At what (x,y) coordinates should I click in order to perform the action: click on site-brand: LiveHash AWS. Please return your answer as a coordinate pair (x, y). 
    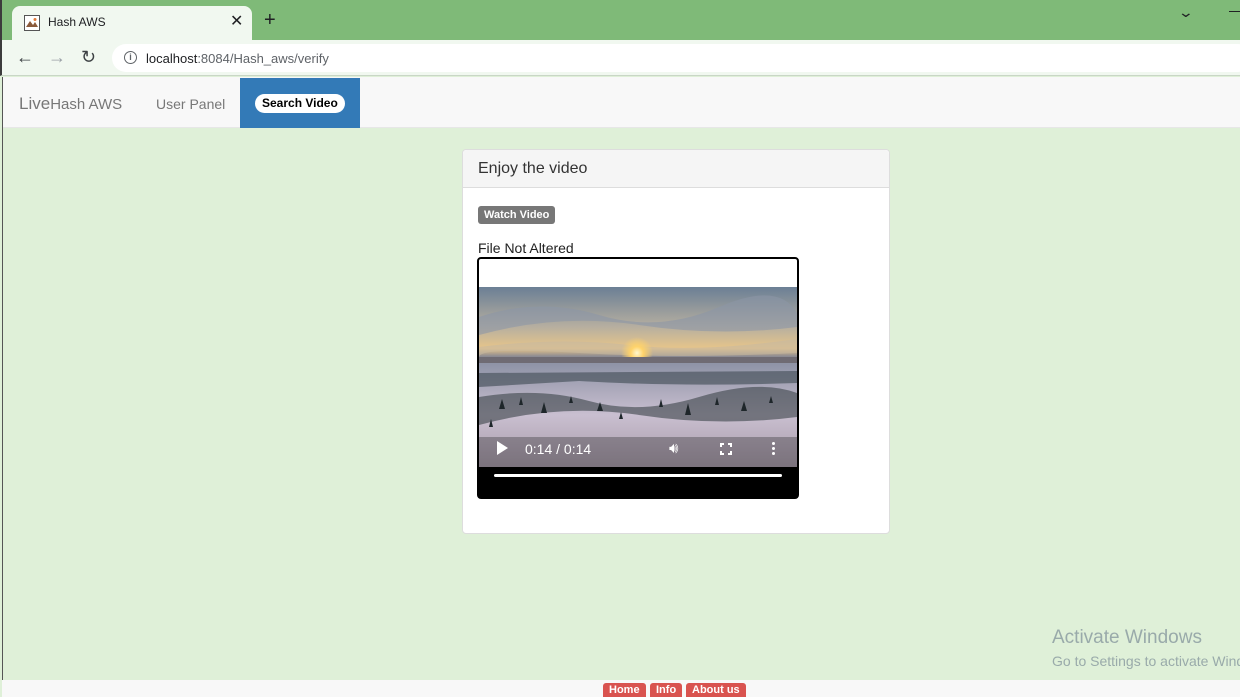
    Looking at the image, I should click on (70, 104).